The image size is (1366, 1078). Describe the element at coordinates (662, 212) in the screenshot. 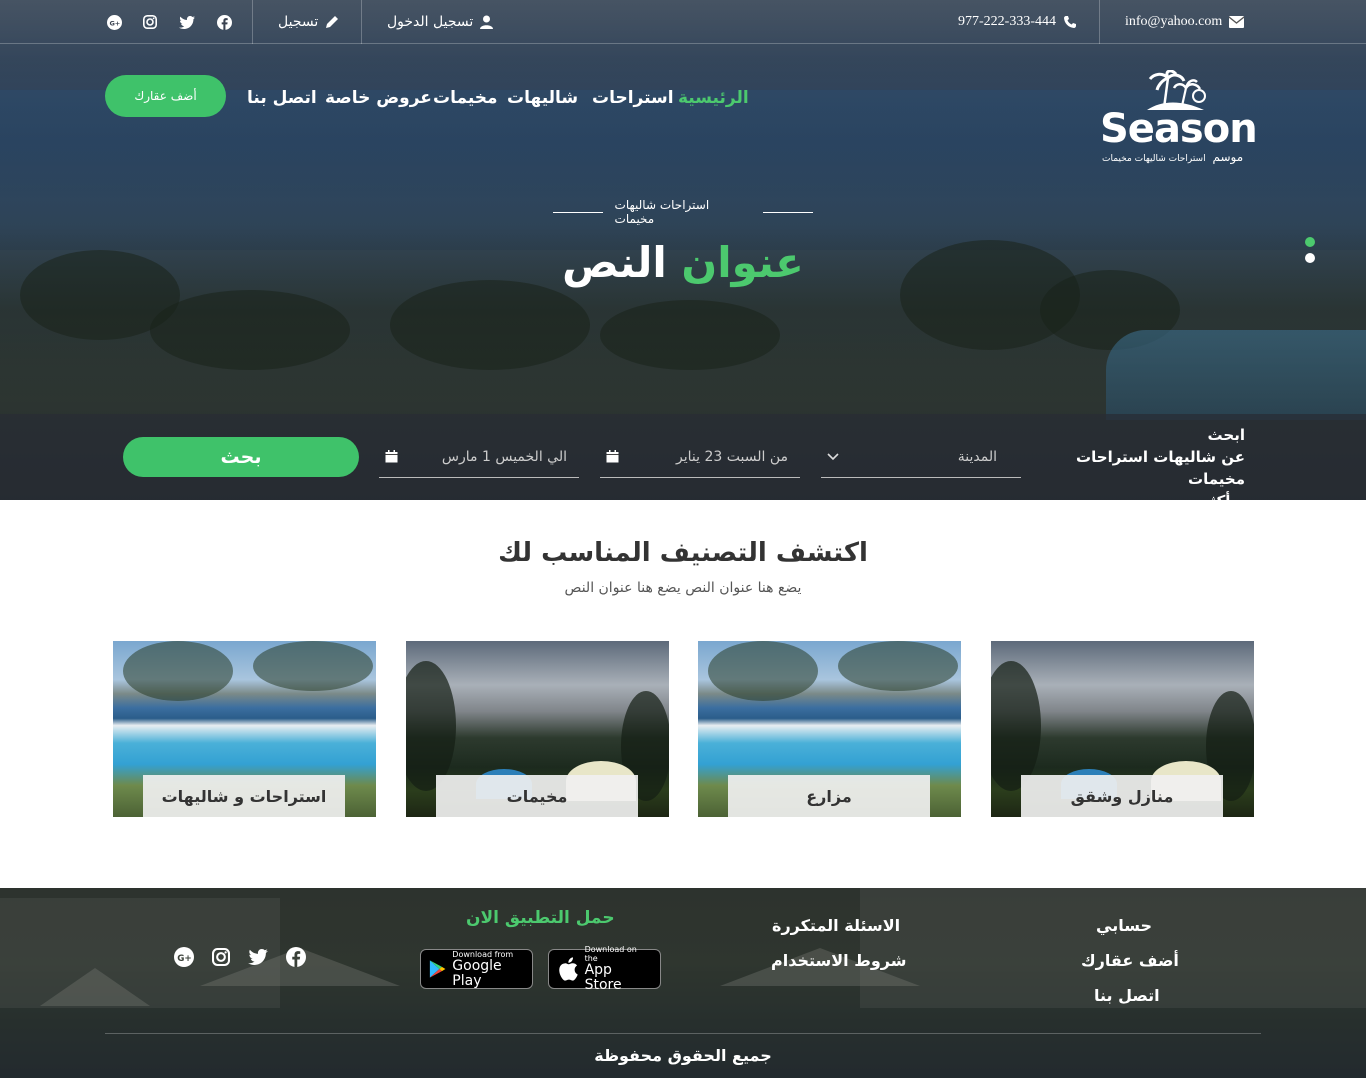

I see `hero-subtitle-text: استراحات شاليهات مخيمات` at that location.